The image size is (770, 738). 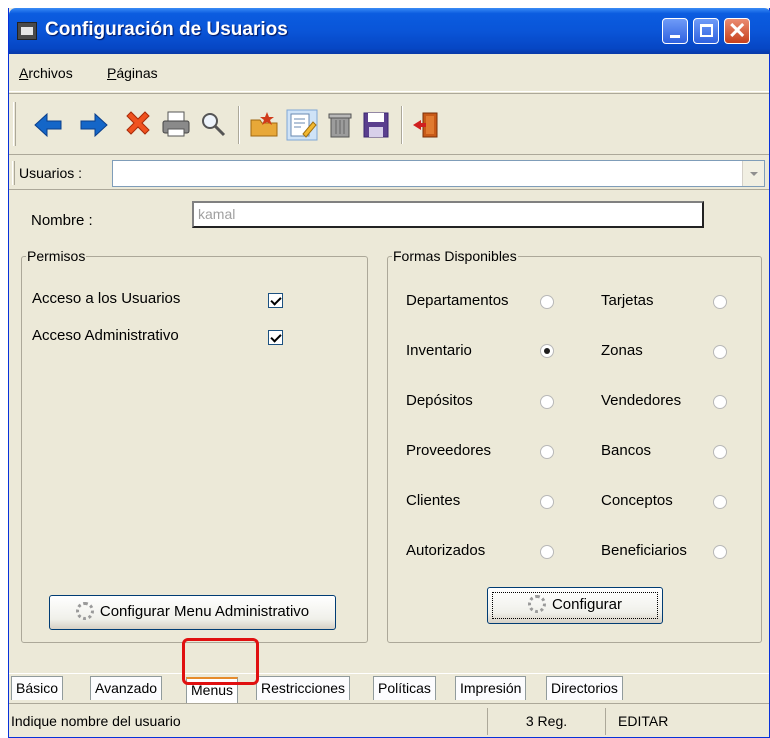 I want to click on status-bar: Indique nombre del usuario 3 Reg. EDITAR, so click(x=389, y=720).